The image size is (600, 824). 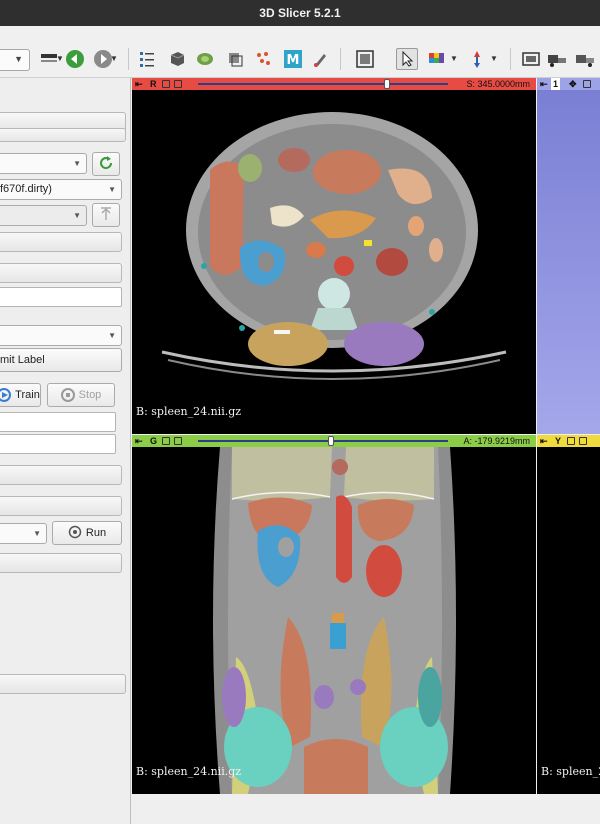 I want to click on segment-editor-icon, so click(x=321, y=59).